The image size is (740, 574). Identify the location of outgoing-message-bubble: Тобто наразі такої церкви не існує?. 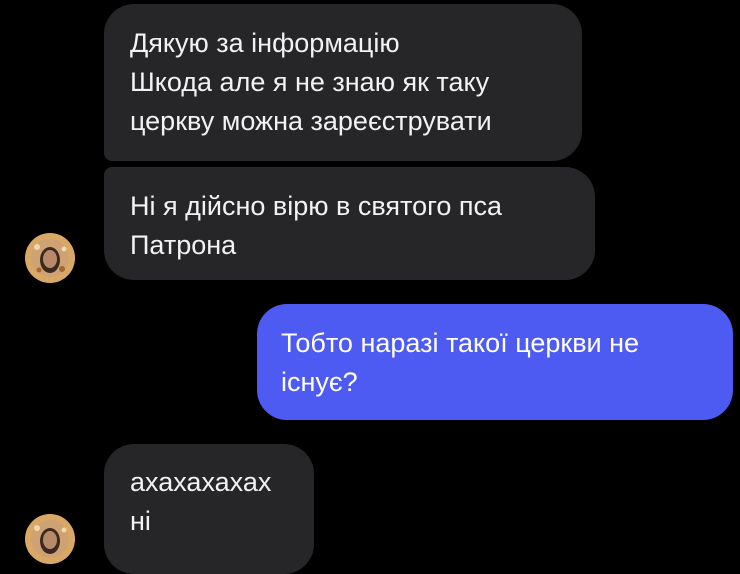
(495, 362).